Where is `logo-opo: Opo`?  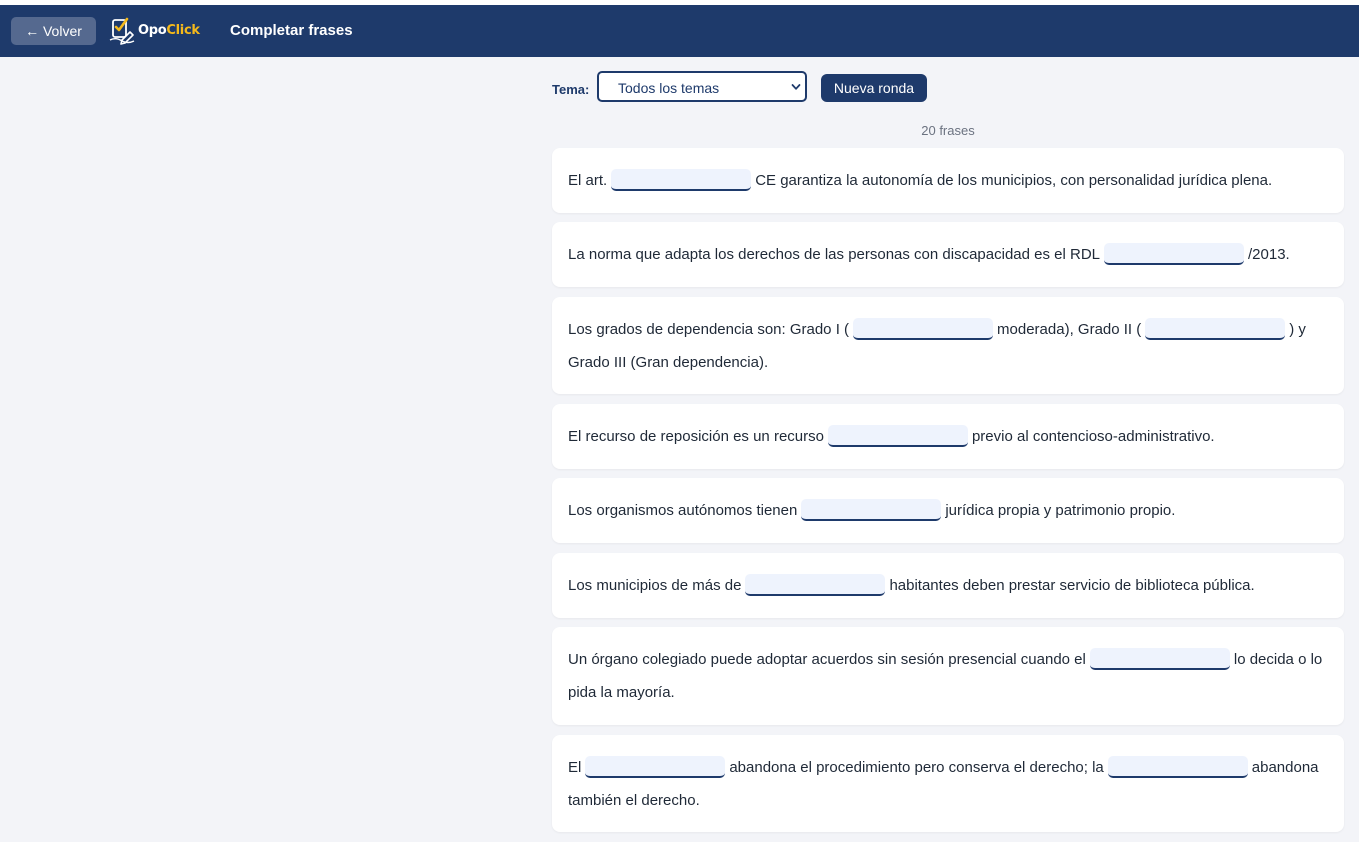
logo-opo: Opo is located at coordinates (152, 30).